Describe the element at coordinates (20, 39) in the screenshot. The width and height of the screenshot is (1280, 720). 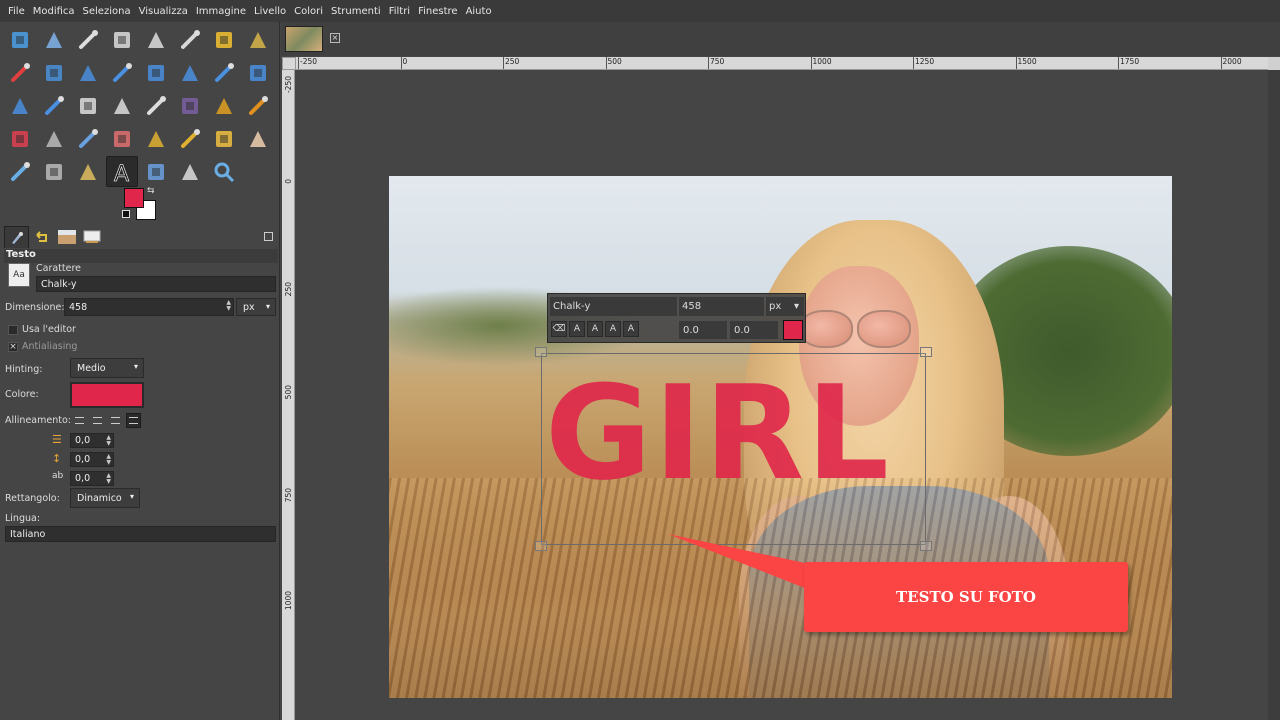
I see `move-tool-button` at that location.